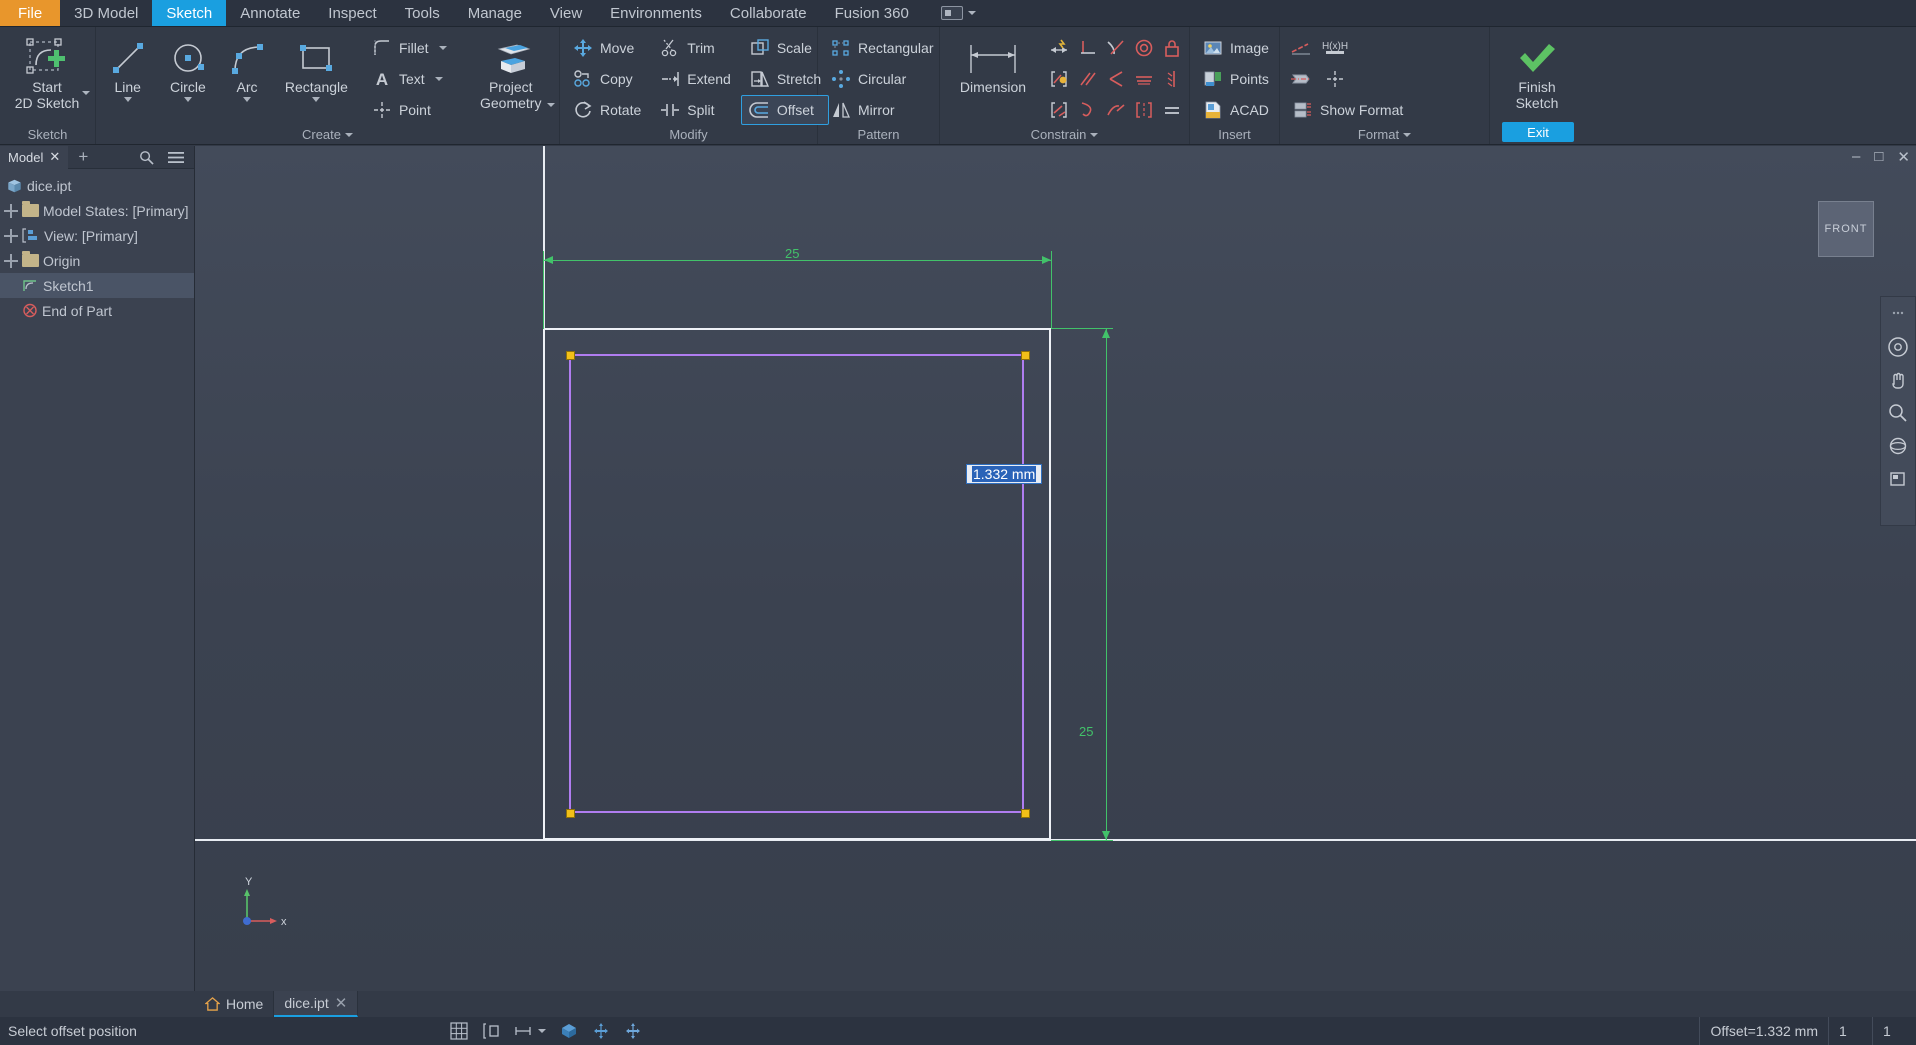  What do you see at coordinates (1846, 229) in the screenshot?
I see `view-cube: FRONT` at bounding box center [1846, 229].